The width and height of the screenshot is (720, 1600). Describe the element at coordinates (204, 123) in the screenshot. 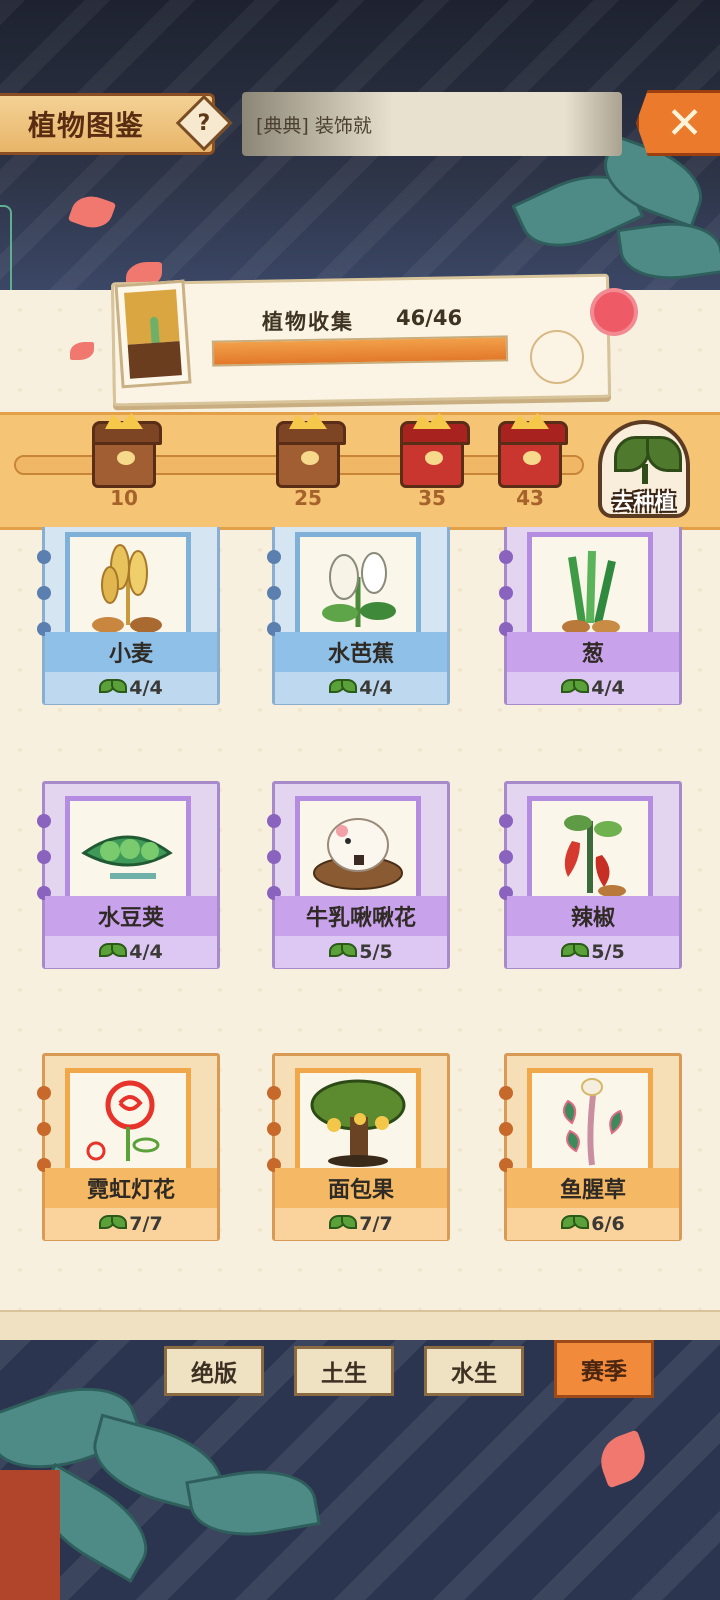

I see `question-icon: ?` at that location.